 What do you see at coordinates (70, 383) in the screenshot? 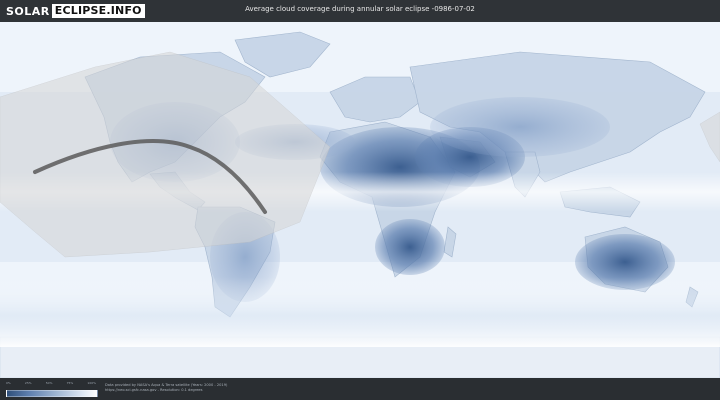
I see `legend-tick: 75%` at bounding box center [70, 383].